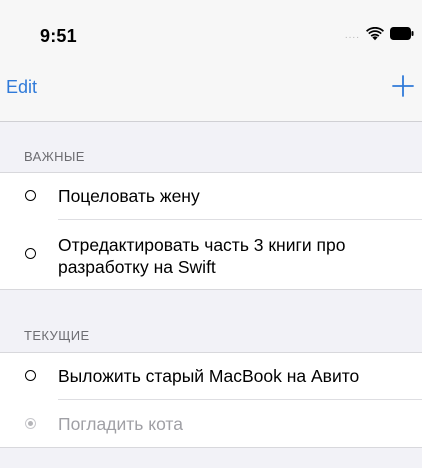 This screenshot has width=422, height=468. What do you see at coordinates (21, 87) in the screenshot?
I see `edit-button: Edit` at bounding box center [21, 87].